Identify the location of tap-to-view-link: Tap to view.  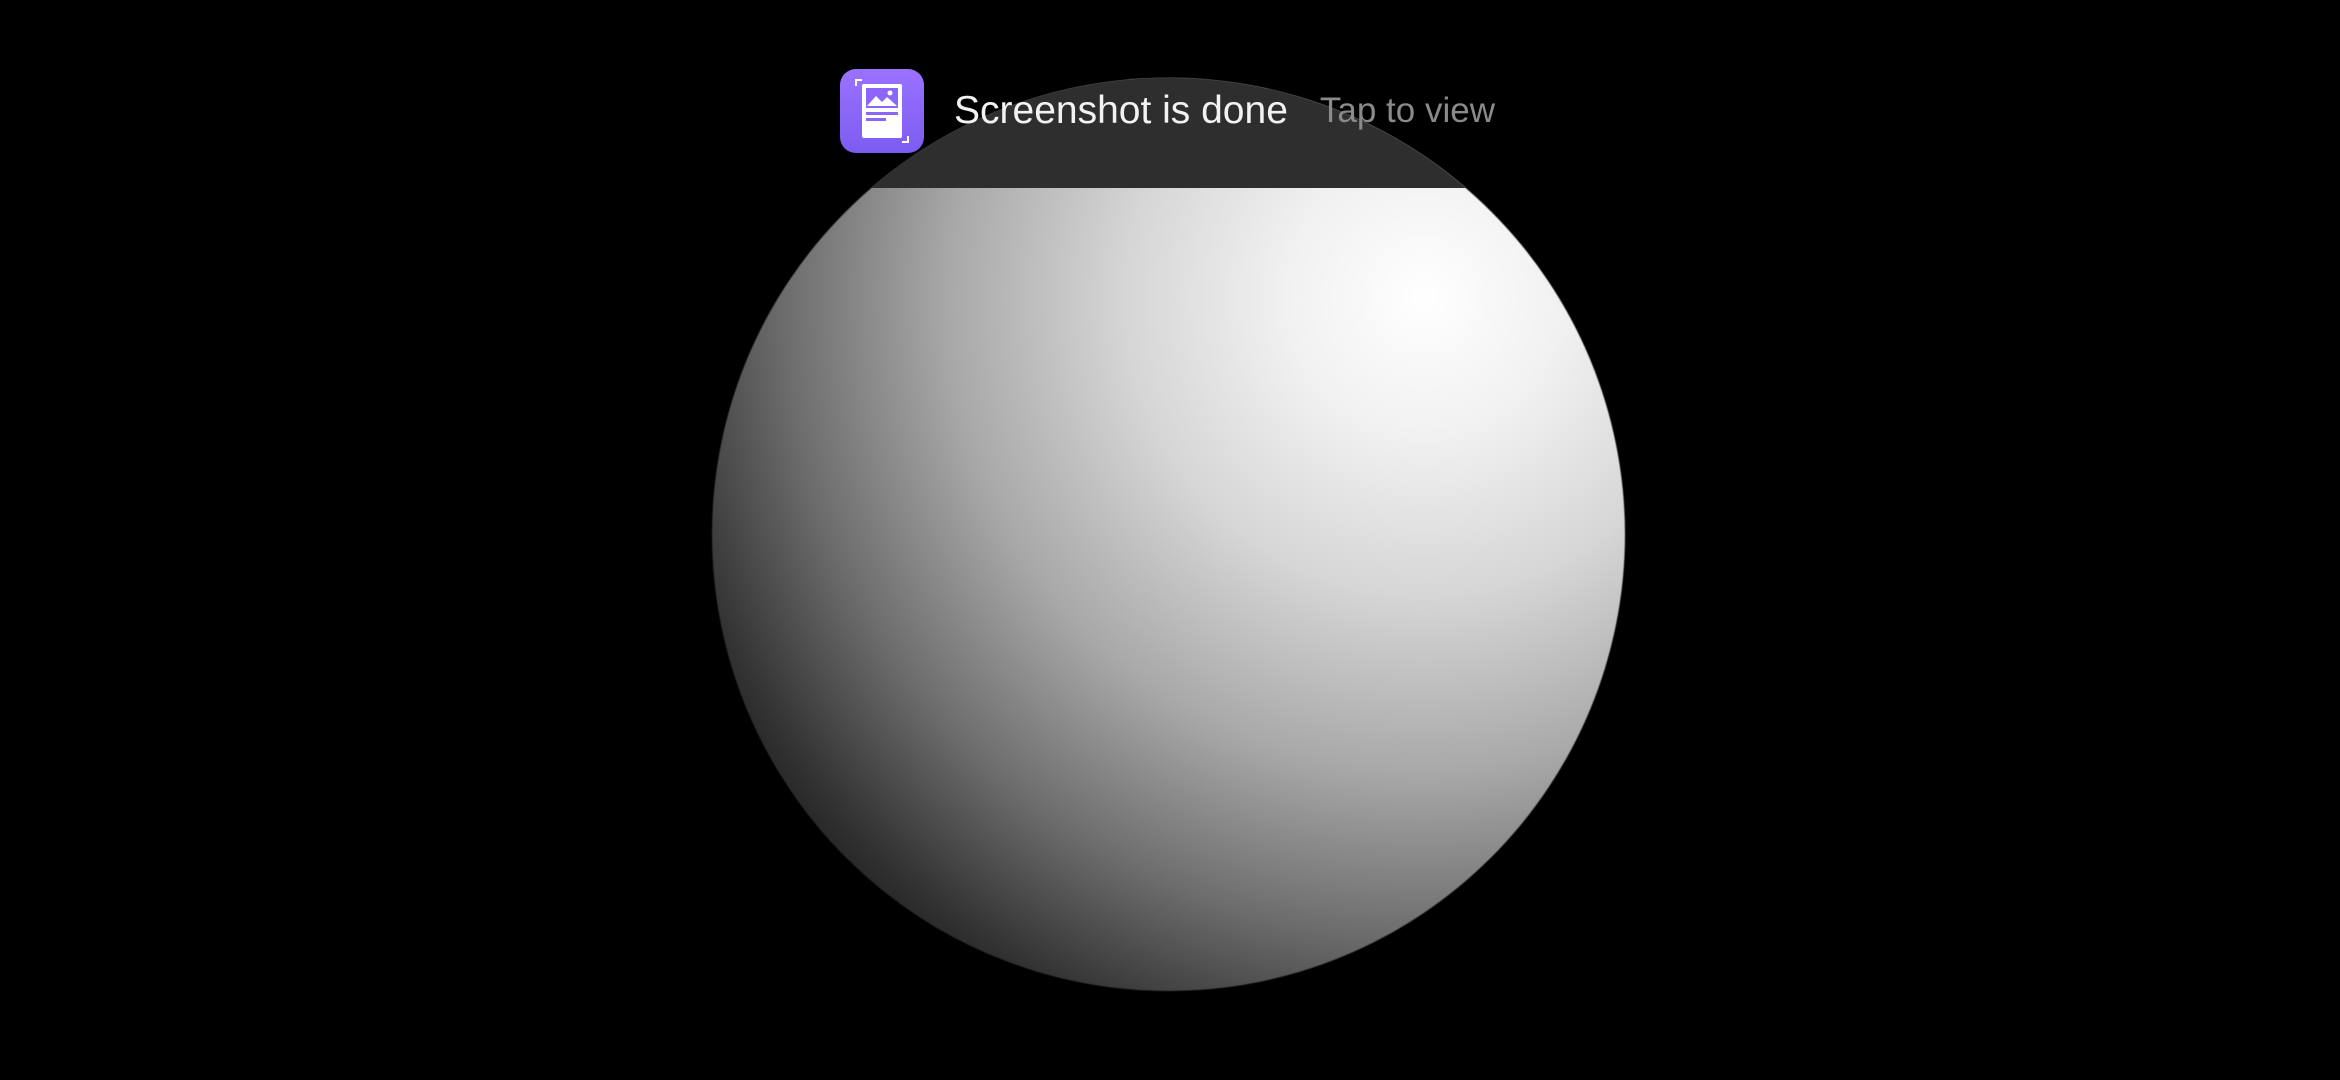
(1407, 111).